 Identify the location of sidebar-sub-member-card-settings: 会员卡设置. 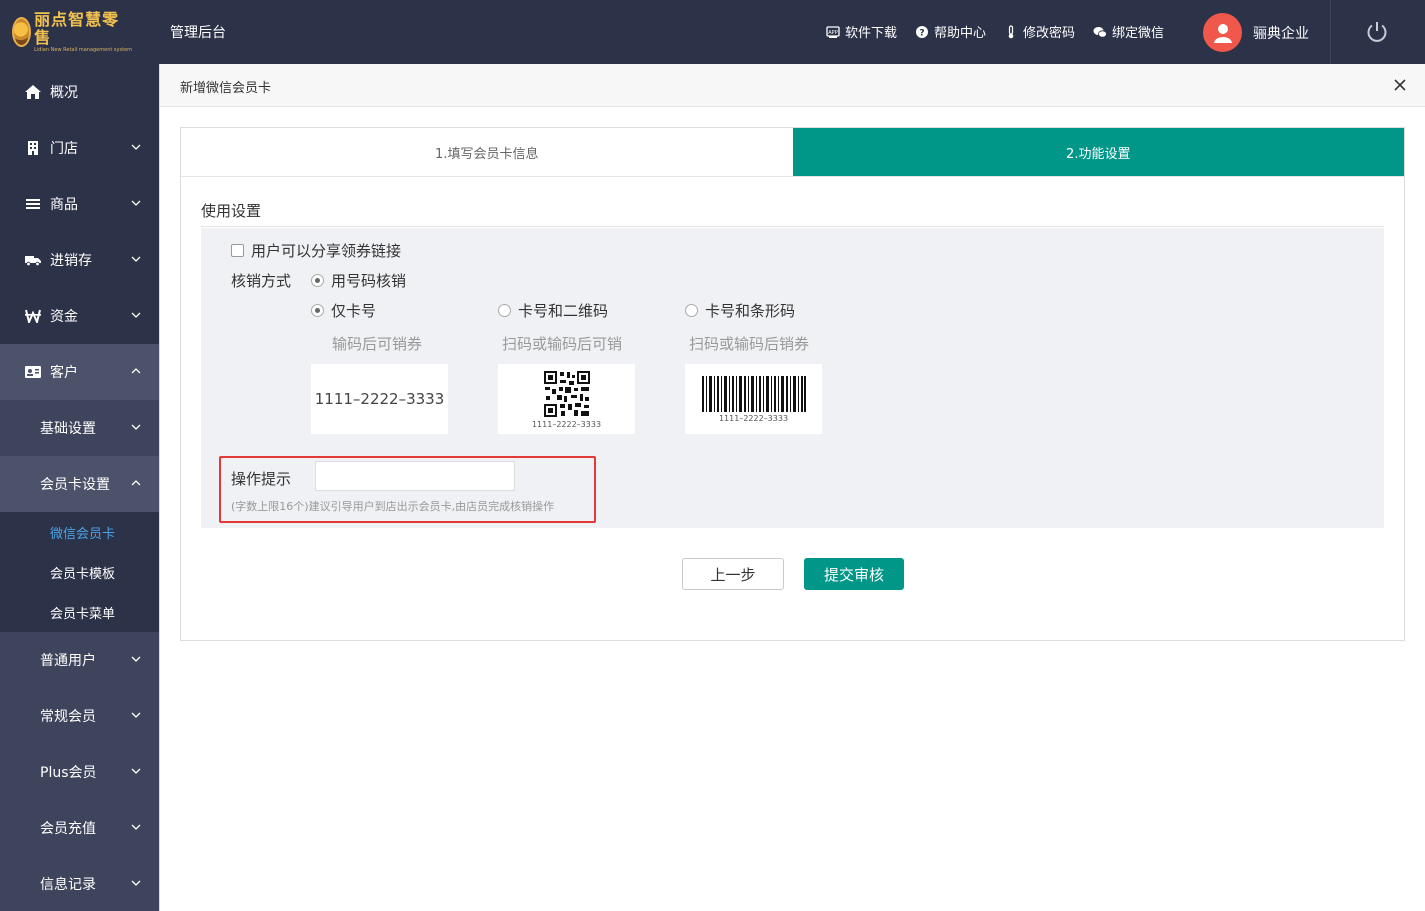
(79, 484).